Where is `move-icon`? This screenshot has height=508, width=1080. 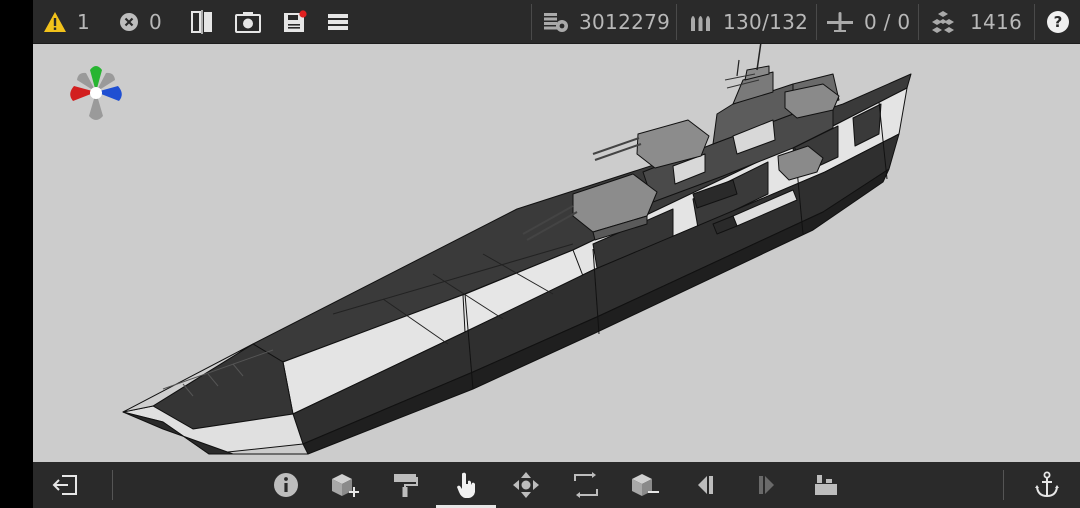 move-icon is located at coordinates (526, 485).